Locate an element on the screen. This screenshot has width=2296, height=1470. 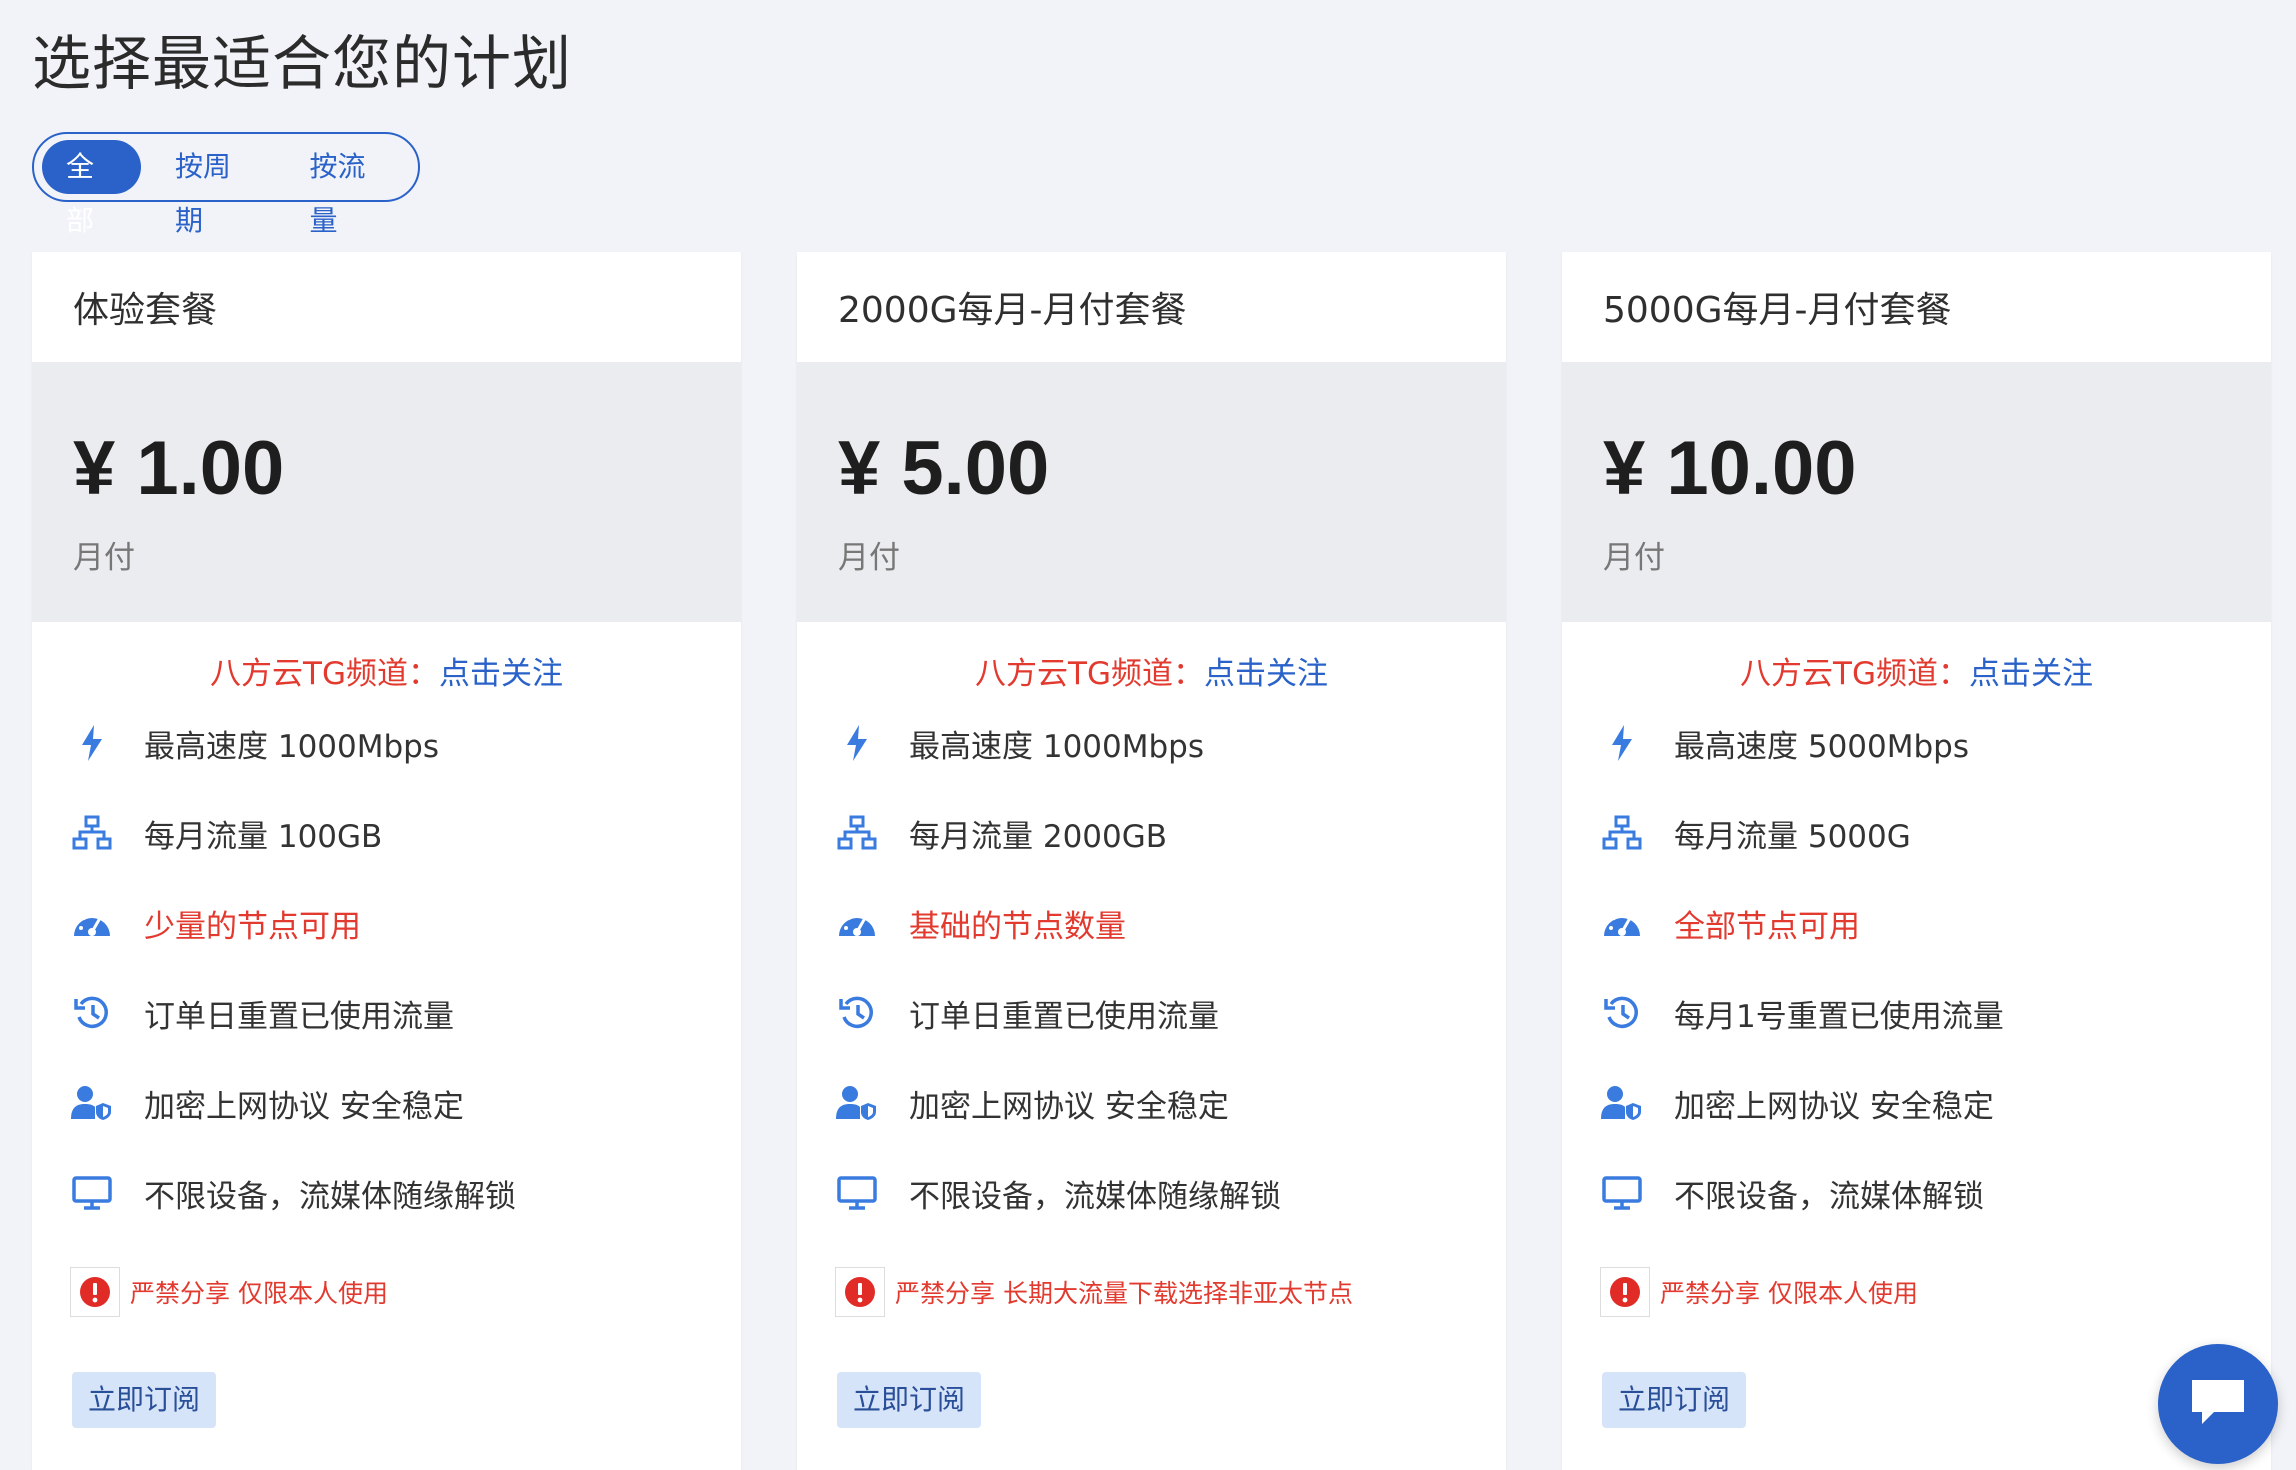
tab-all: 全部 is located at coordinates (91, 188).